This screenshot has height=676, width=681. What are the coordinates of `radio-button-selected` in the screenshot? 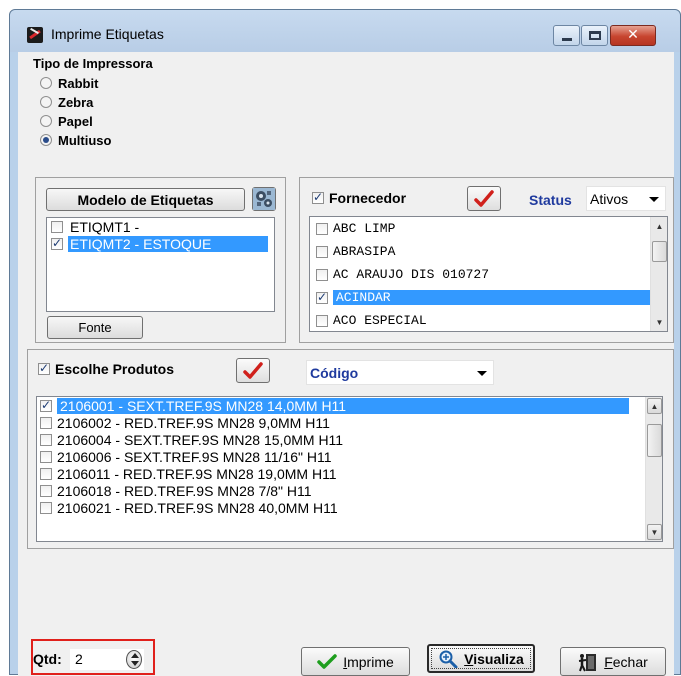 It's located at (46, 140).